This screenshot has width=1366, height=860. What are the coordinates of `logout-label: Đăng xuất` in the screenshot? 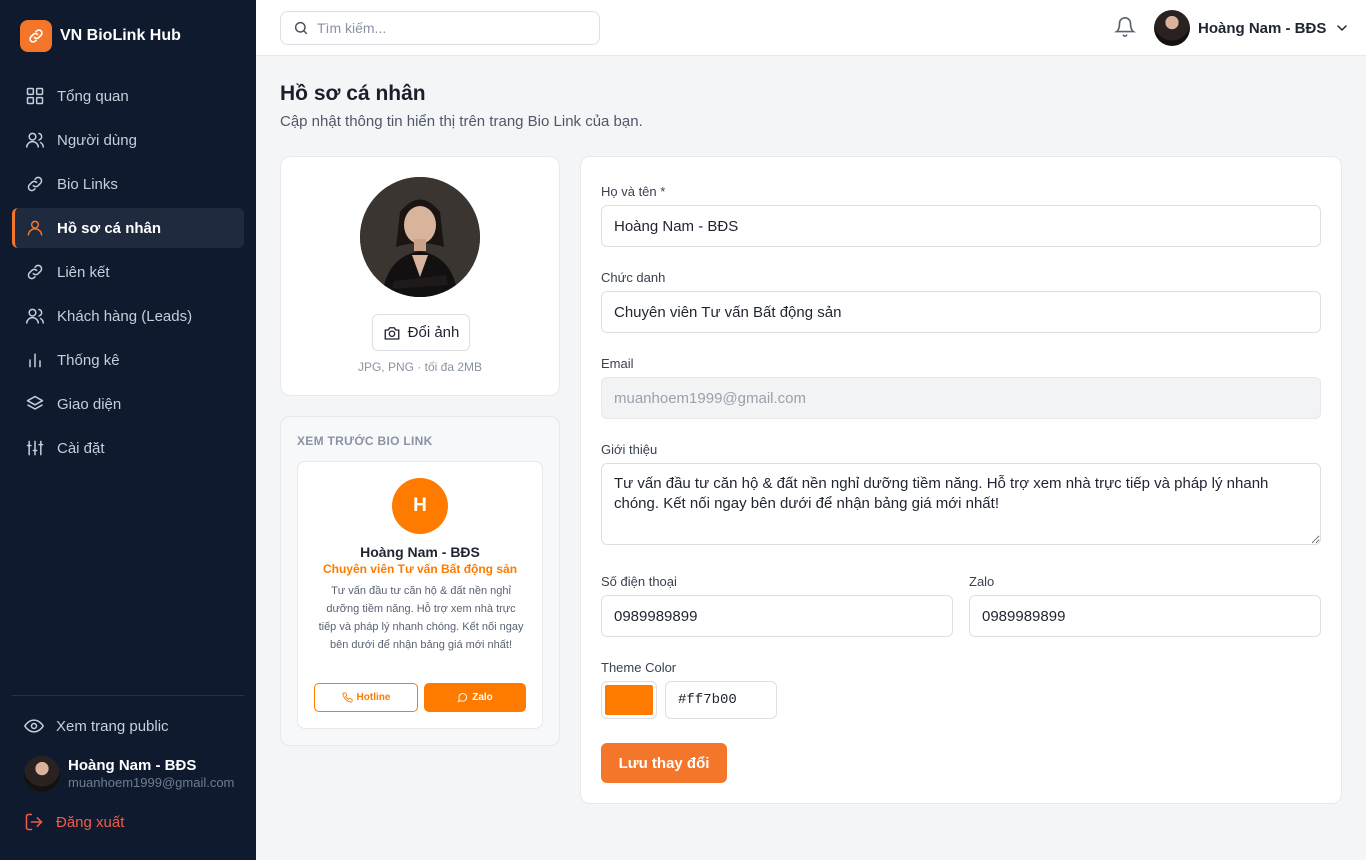 It's located at (90, 822).